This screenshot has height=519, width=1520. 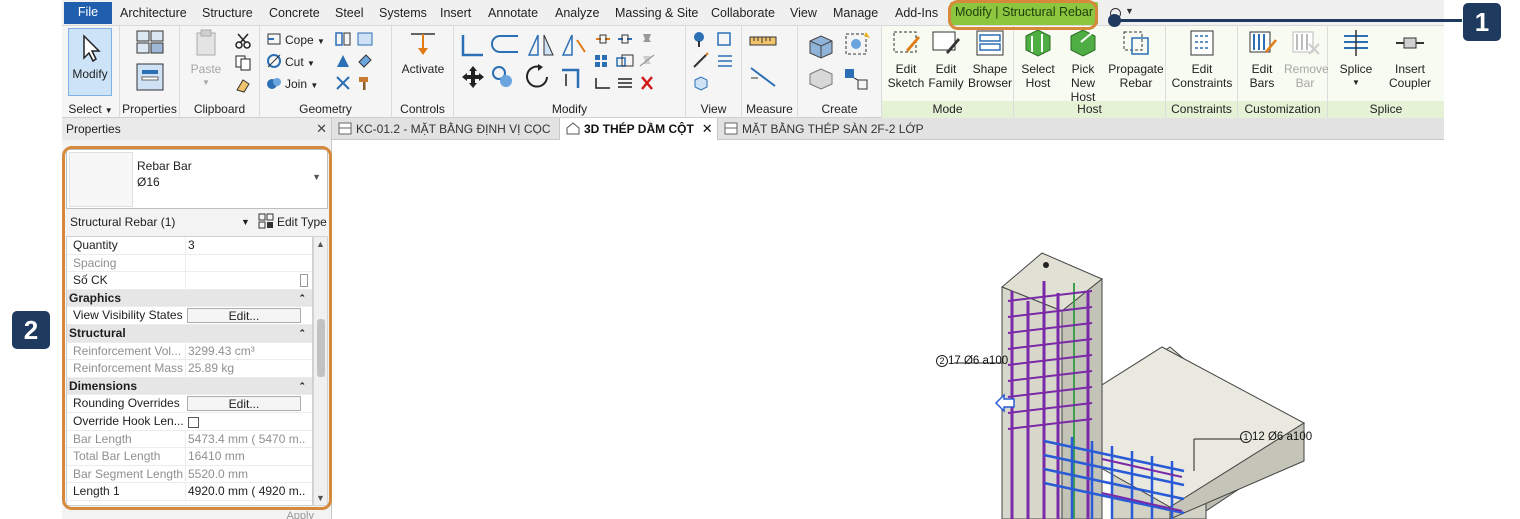 I want to click on create-part-icon, so click(x=821, y=46).